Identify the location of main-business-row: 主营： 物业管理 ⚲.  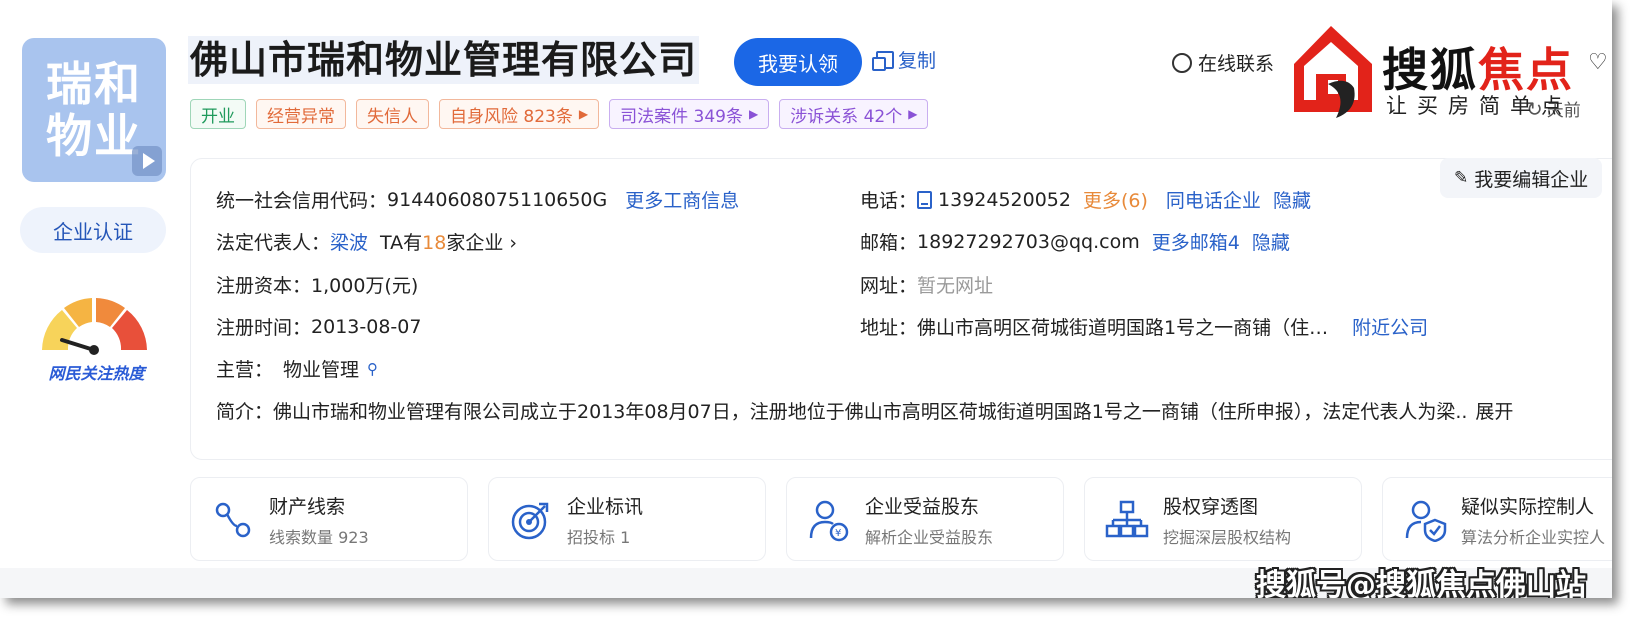
(297, 368).